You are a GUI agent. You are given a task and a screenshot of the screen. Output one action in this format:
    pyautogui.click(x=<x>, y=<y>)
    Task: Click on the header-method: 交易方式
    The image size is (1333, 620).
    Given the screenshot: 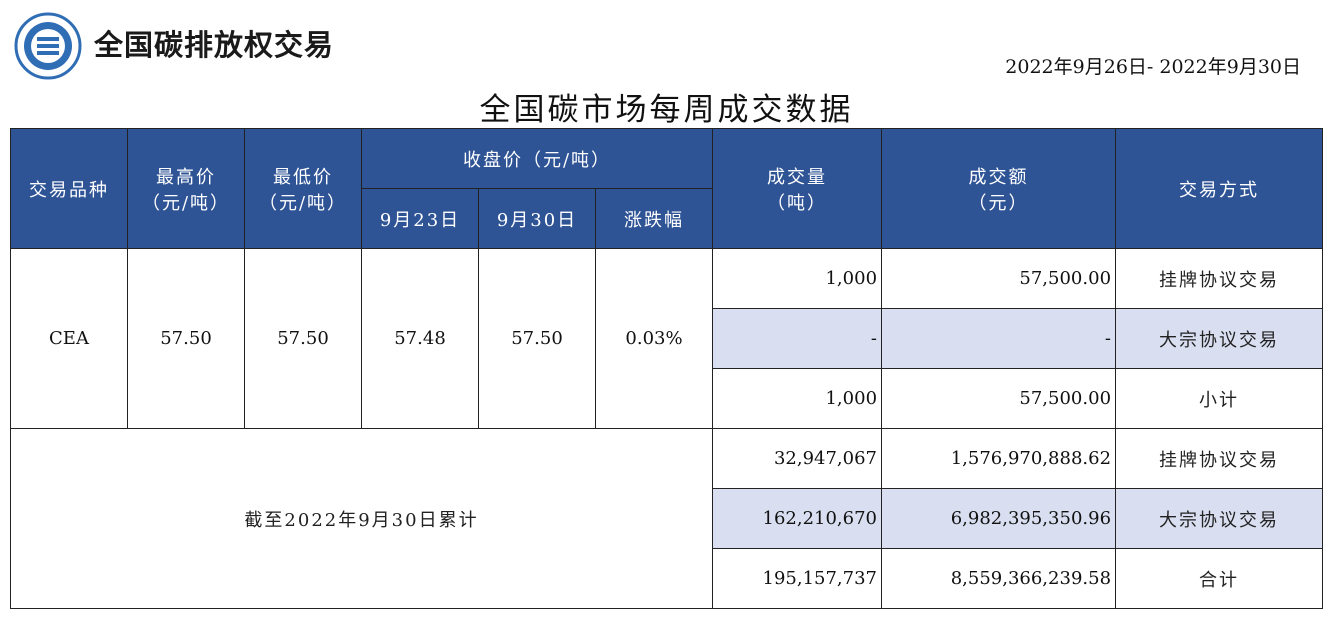 What is the action you would take?
    pyautogui.click(x=1219, y=188)
    